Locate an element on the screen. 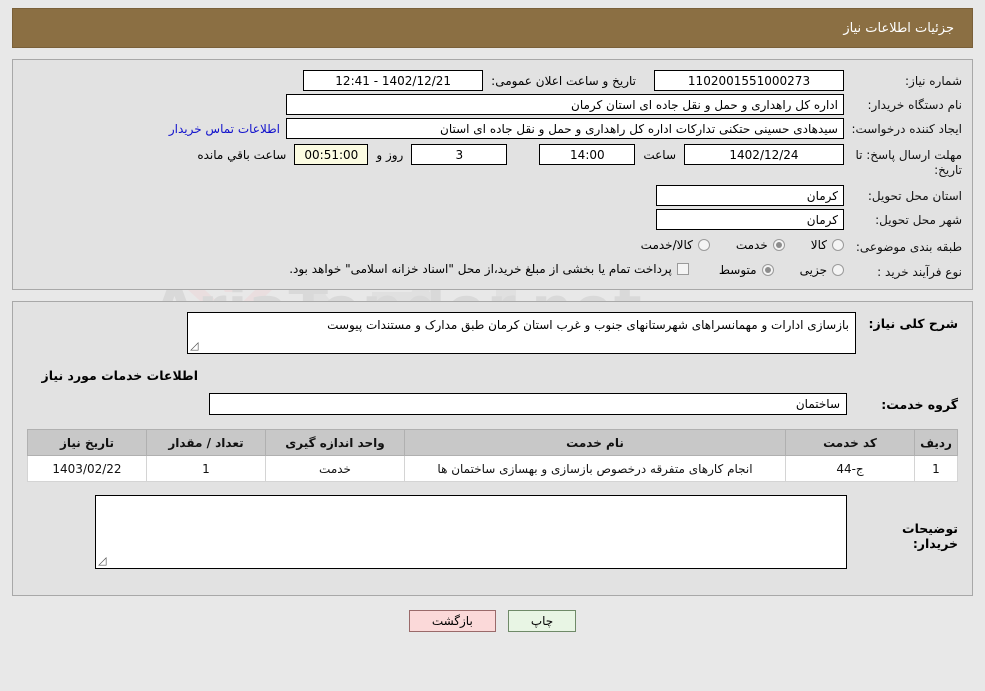 The height and width of the screenshot is (691, 985). days-label: روز و is located at coordinates (390, 154).